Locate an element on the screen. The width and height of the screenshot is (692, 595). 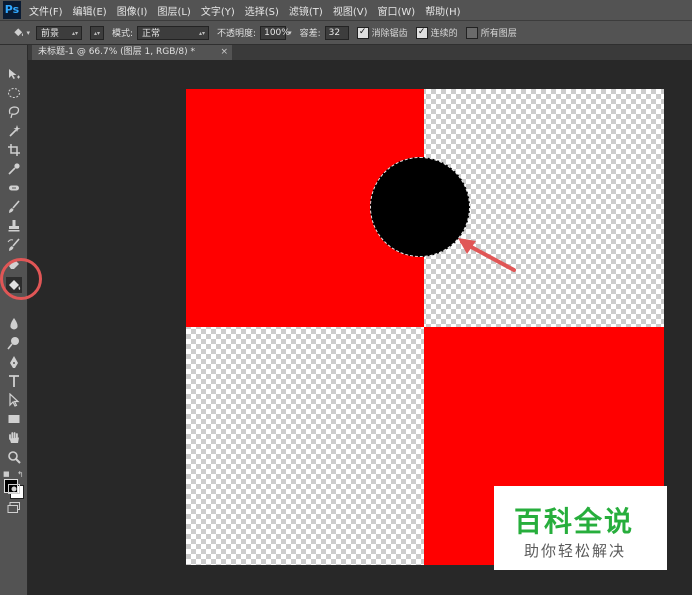
move-icon is located at coordinates (14, 74).